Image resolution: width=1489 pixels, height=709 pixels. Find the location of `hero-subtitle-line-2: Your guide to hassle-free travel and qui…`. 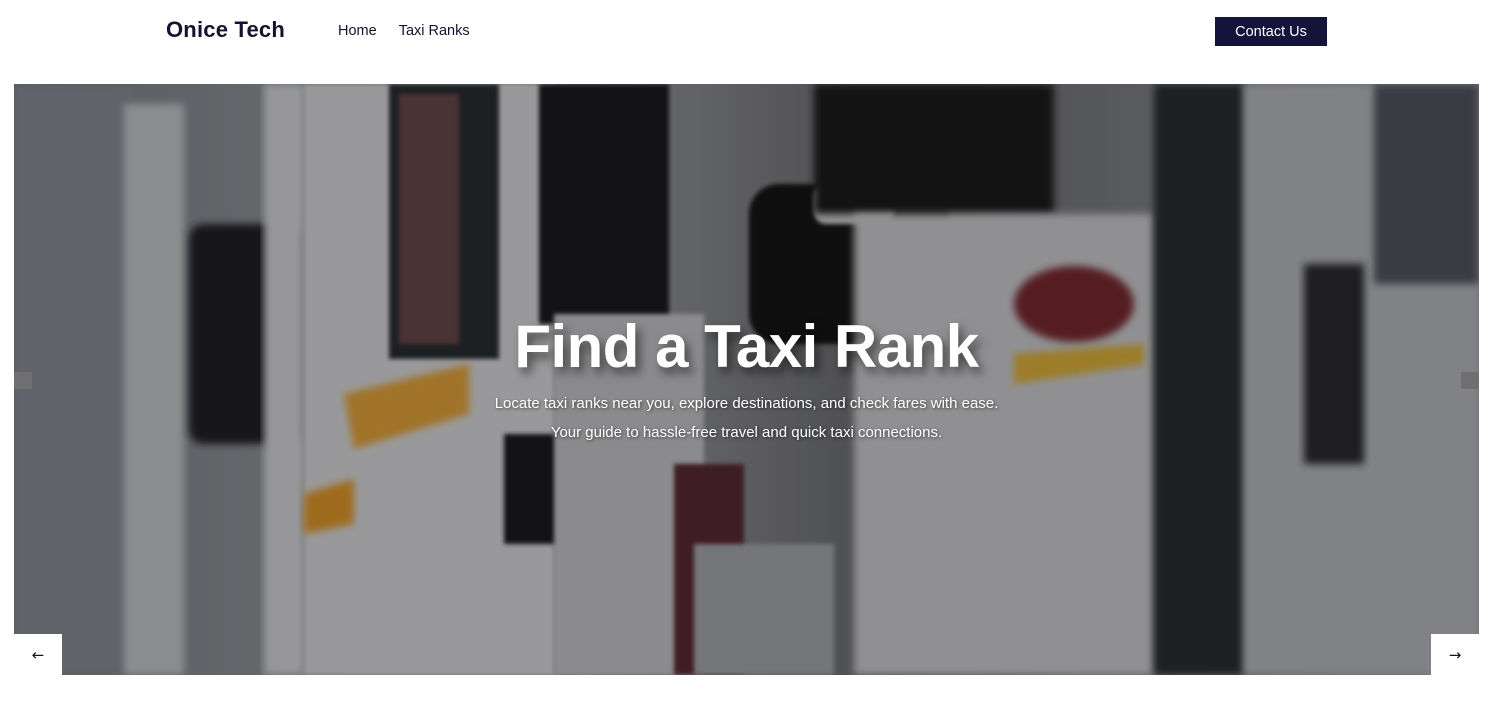

hero-subtitle-line-2: Your guide to hassle-free travel and qui… is located at coordinates (746, 432).